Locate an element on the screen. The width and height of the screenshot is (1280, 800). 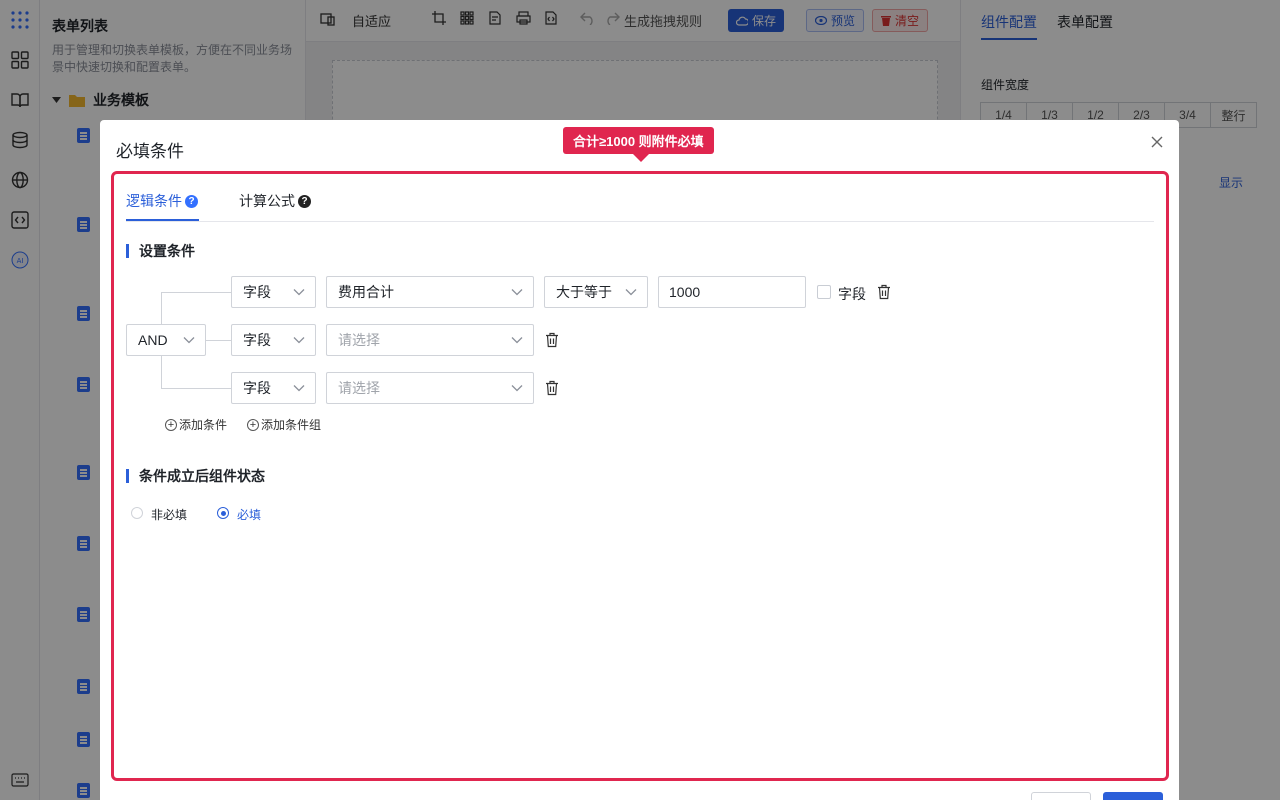
not-required-label: 非必填 is located at coordinates (169, 515).